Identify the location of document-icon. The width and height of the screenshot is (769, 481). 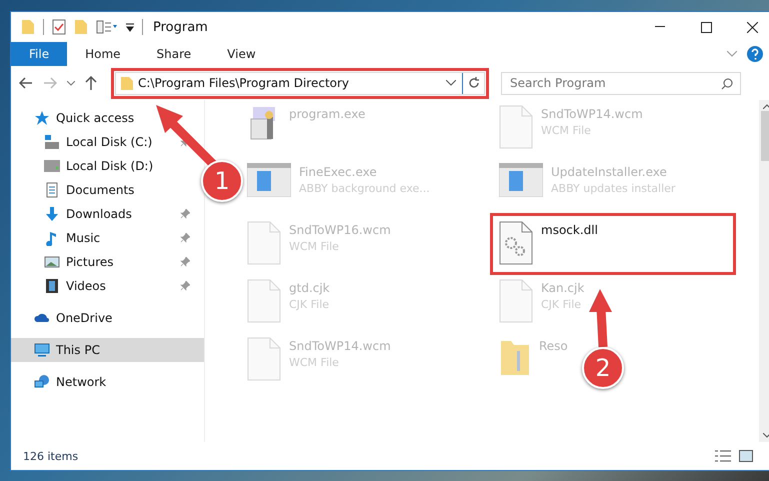
(52, 190).